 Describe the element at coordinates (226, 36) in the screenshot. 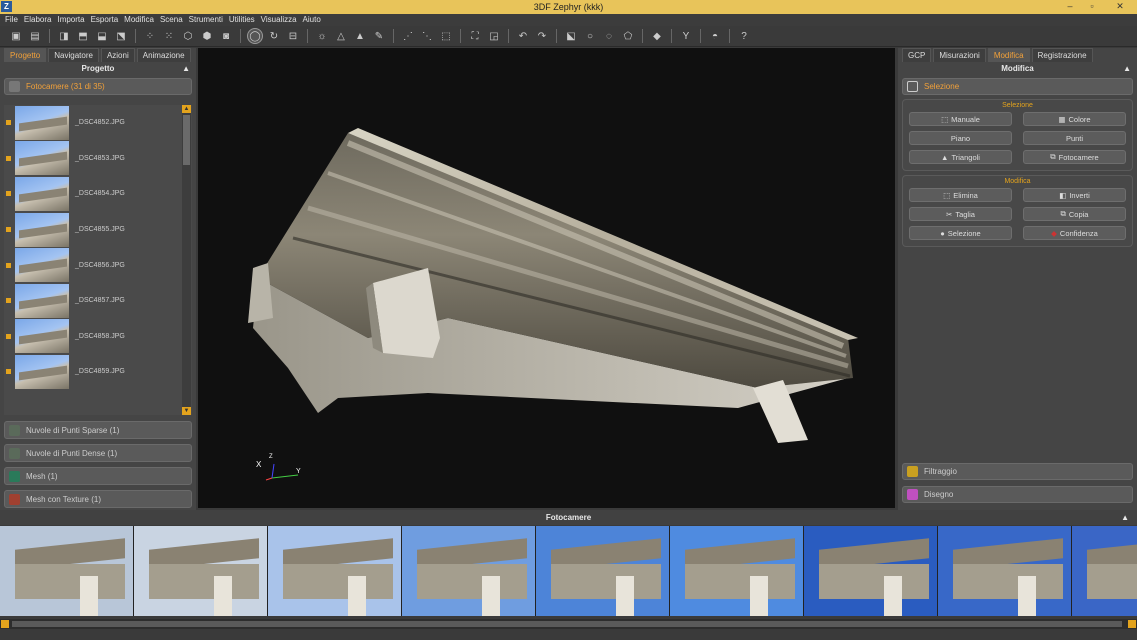

I see `camera-icon: ◙` at that location.